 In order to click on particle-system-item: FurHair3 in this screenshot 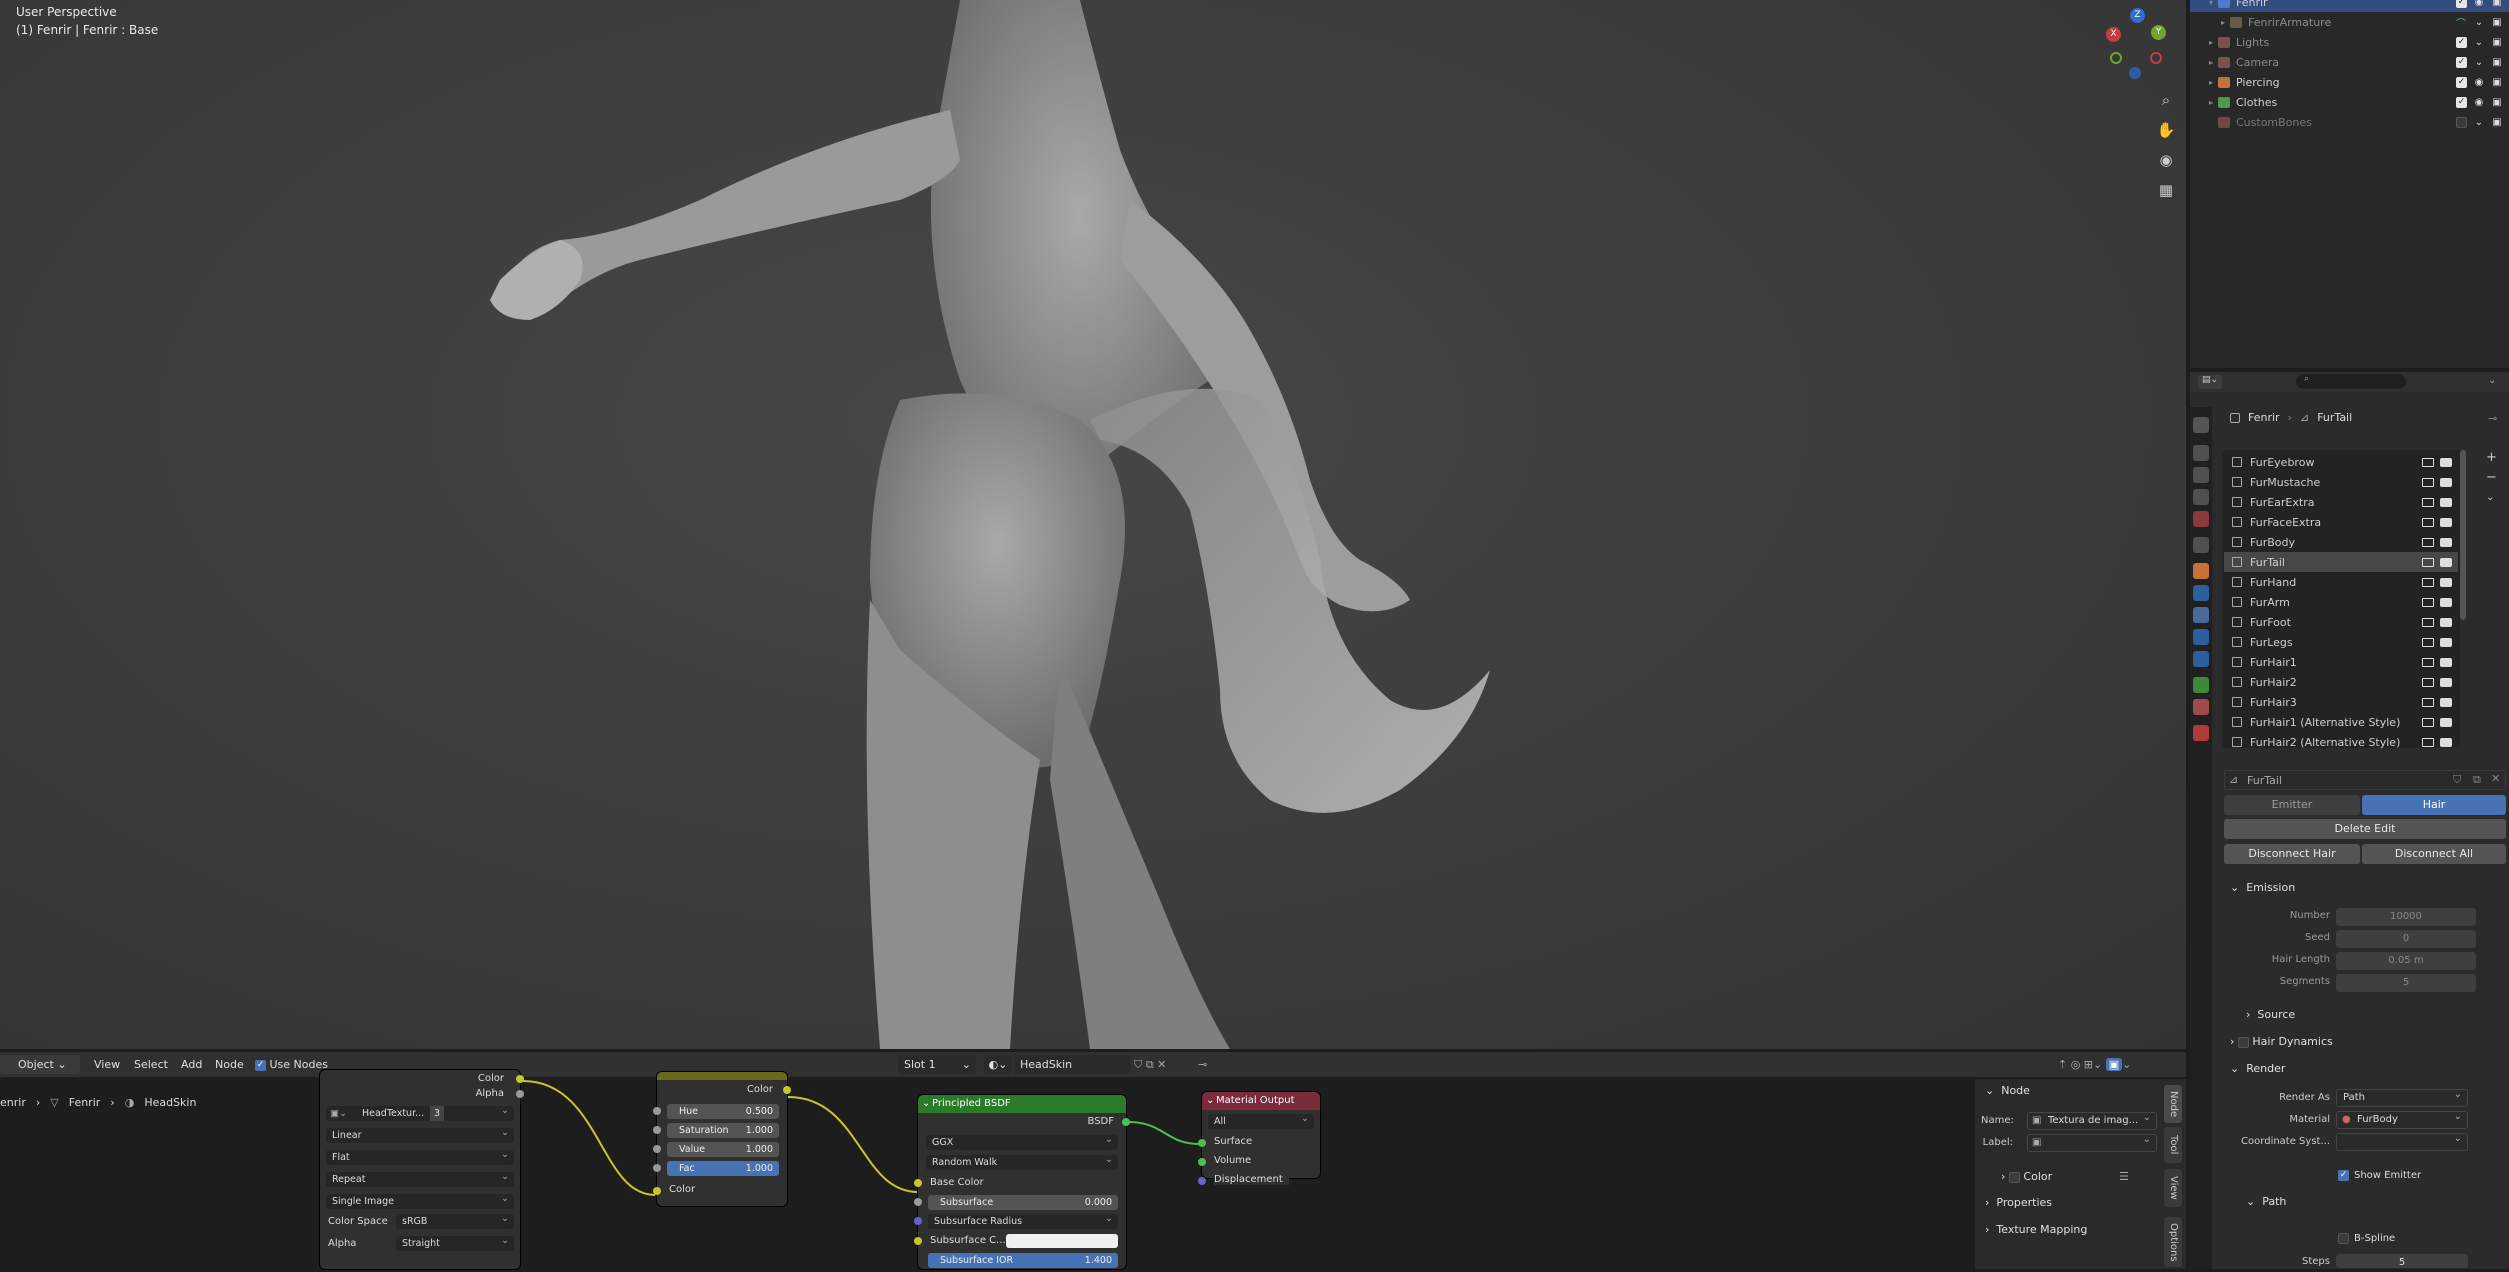, I will do `click(2341, 702)`.